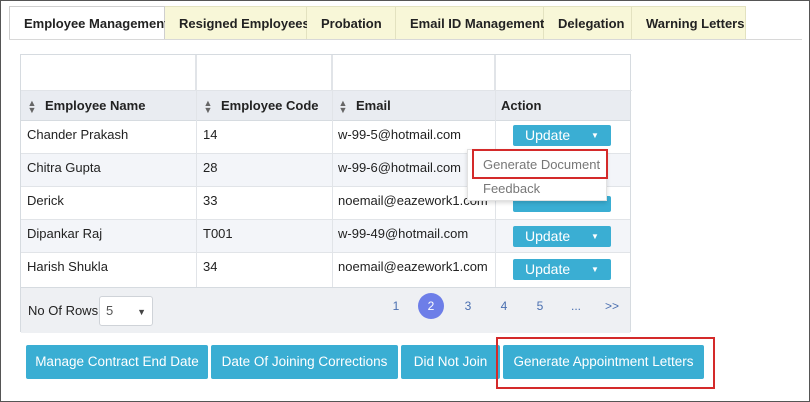 The height and width of the screenshot is (402, 810). What do you see at coordinates (396, 306) in the screenshot?
I see `page-1: 1` at bounding box center [396, 306].